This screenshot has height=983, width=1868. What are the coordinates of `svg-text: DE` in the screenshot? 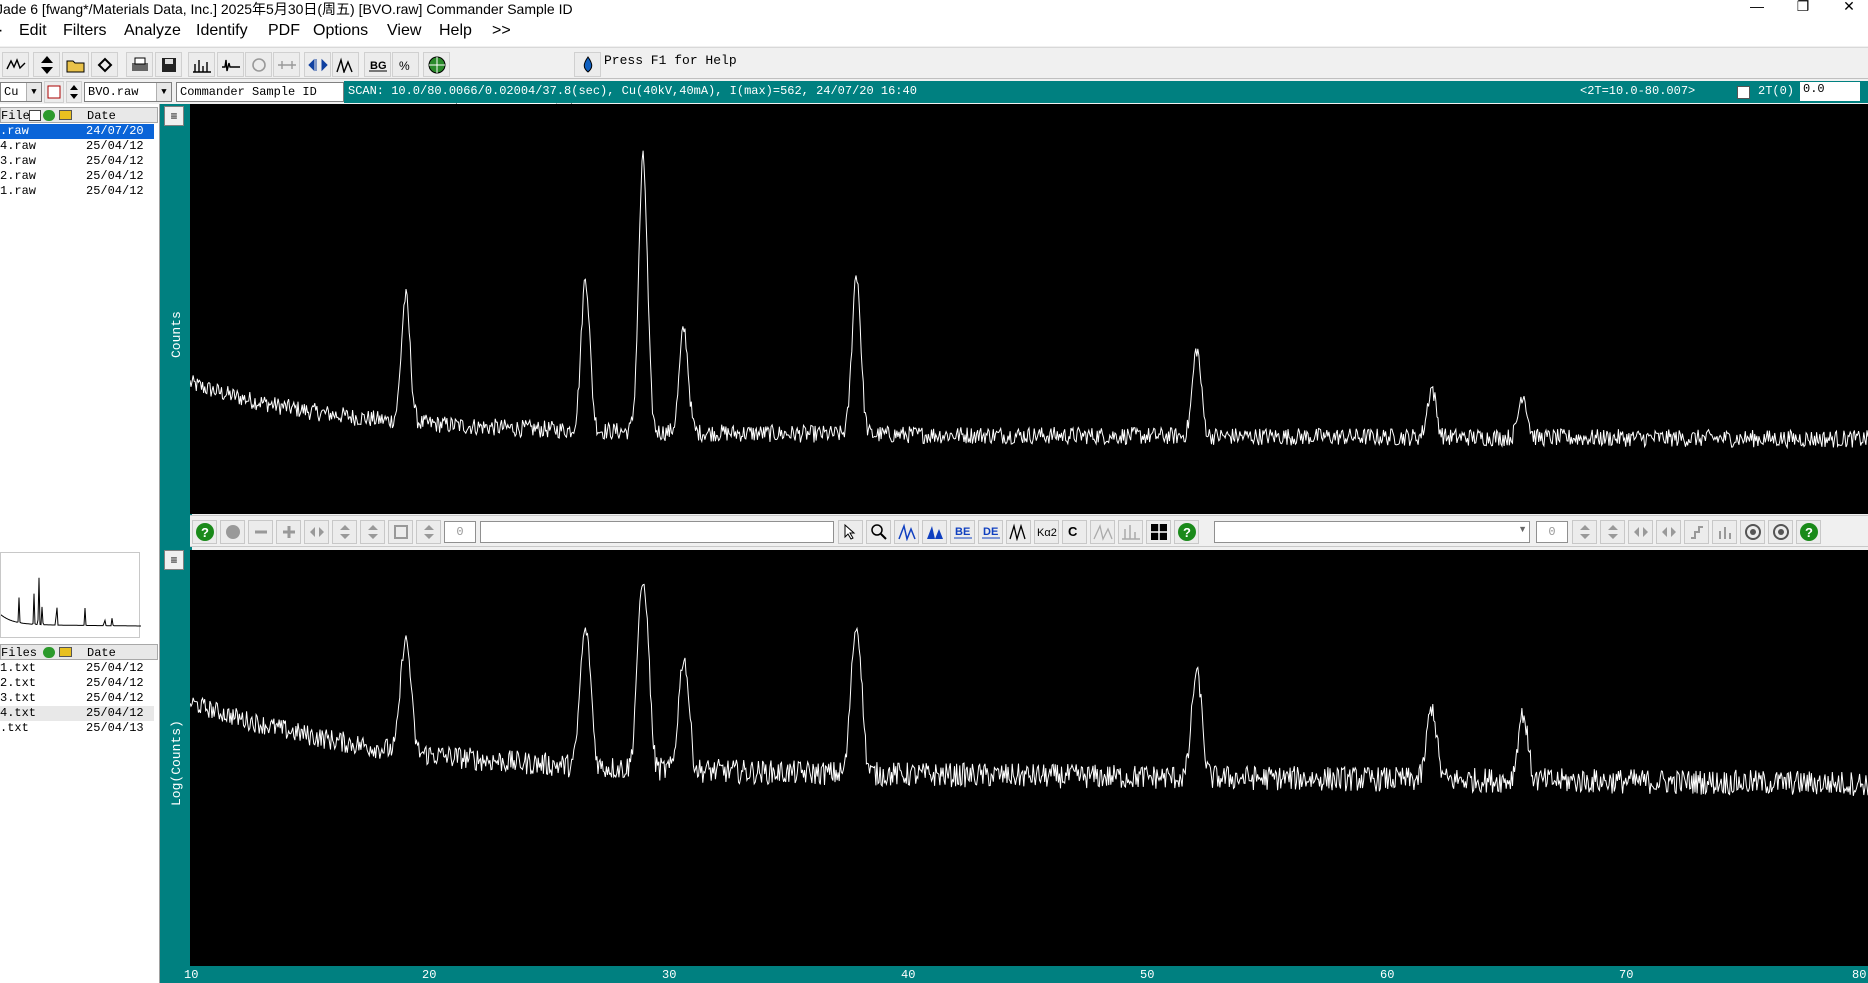 It's located at (990, 532).